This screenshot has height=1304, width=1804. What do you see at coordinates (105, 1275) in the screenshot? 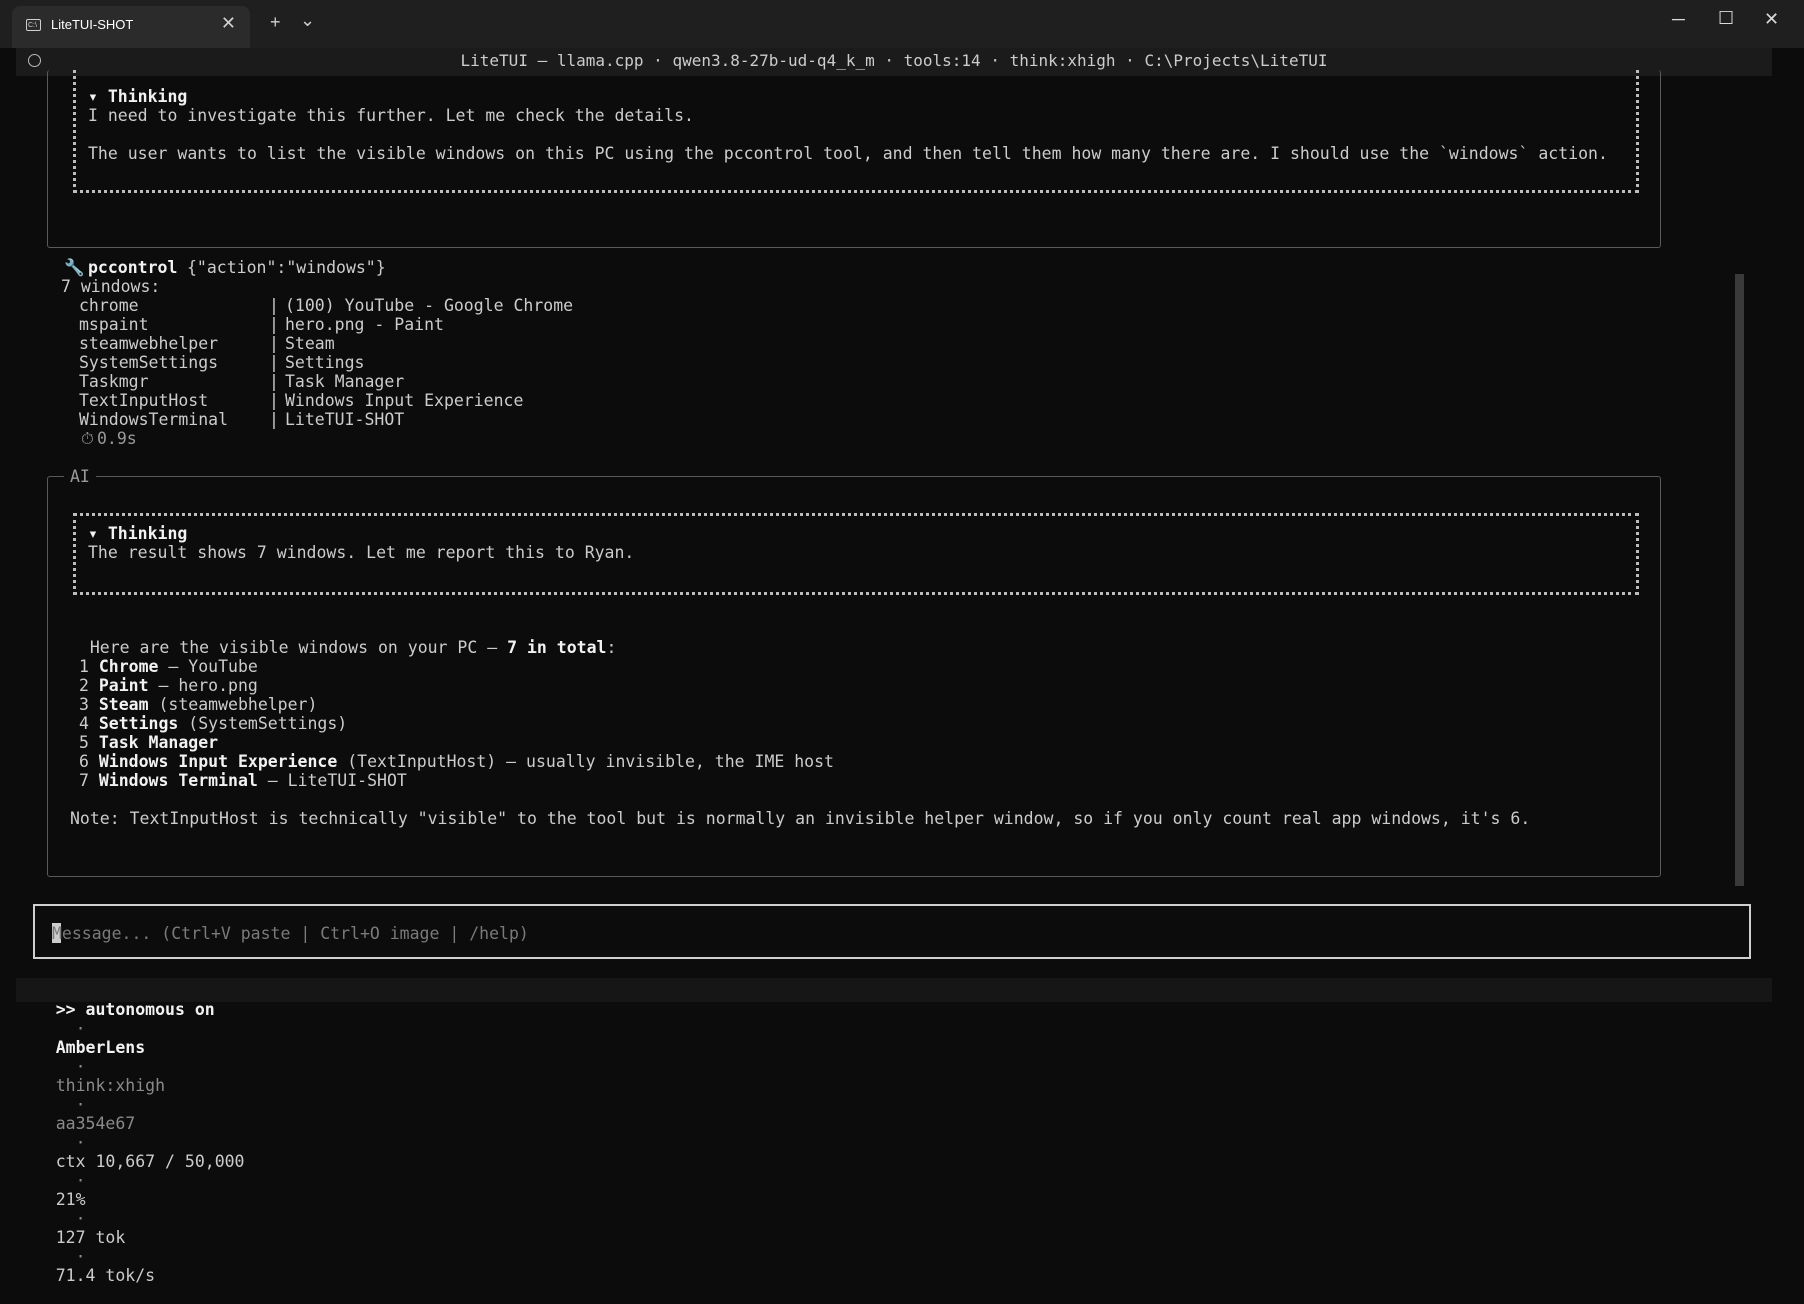
I see `token-rate: 71.4 tok/s` at bounding box center [105, 1275].